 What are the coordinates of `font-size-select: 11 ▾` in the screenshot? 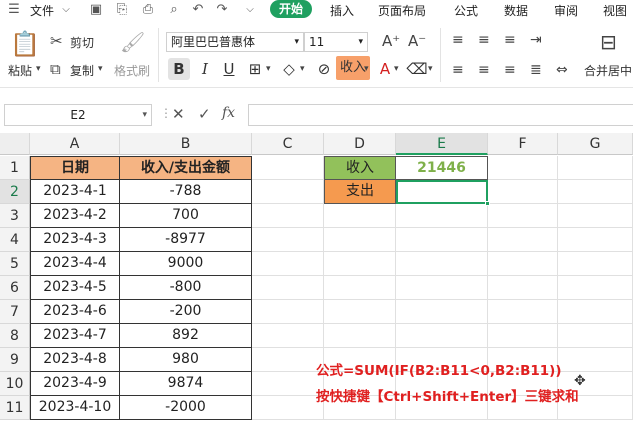 It's located at (336, 42).